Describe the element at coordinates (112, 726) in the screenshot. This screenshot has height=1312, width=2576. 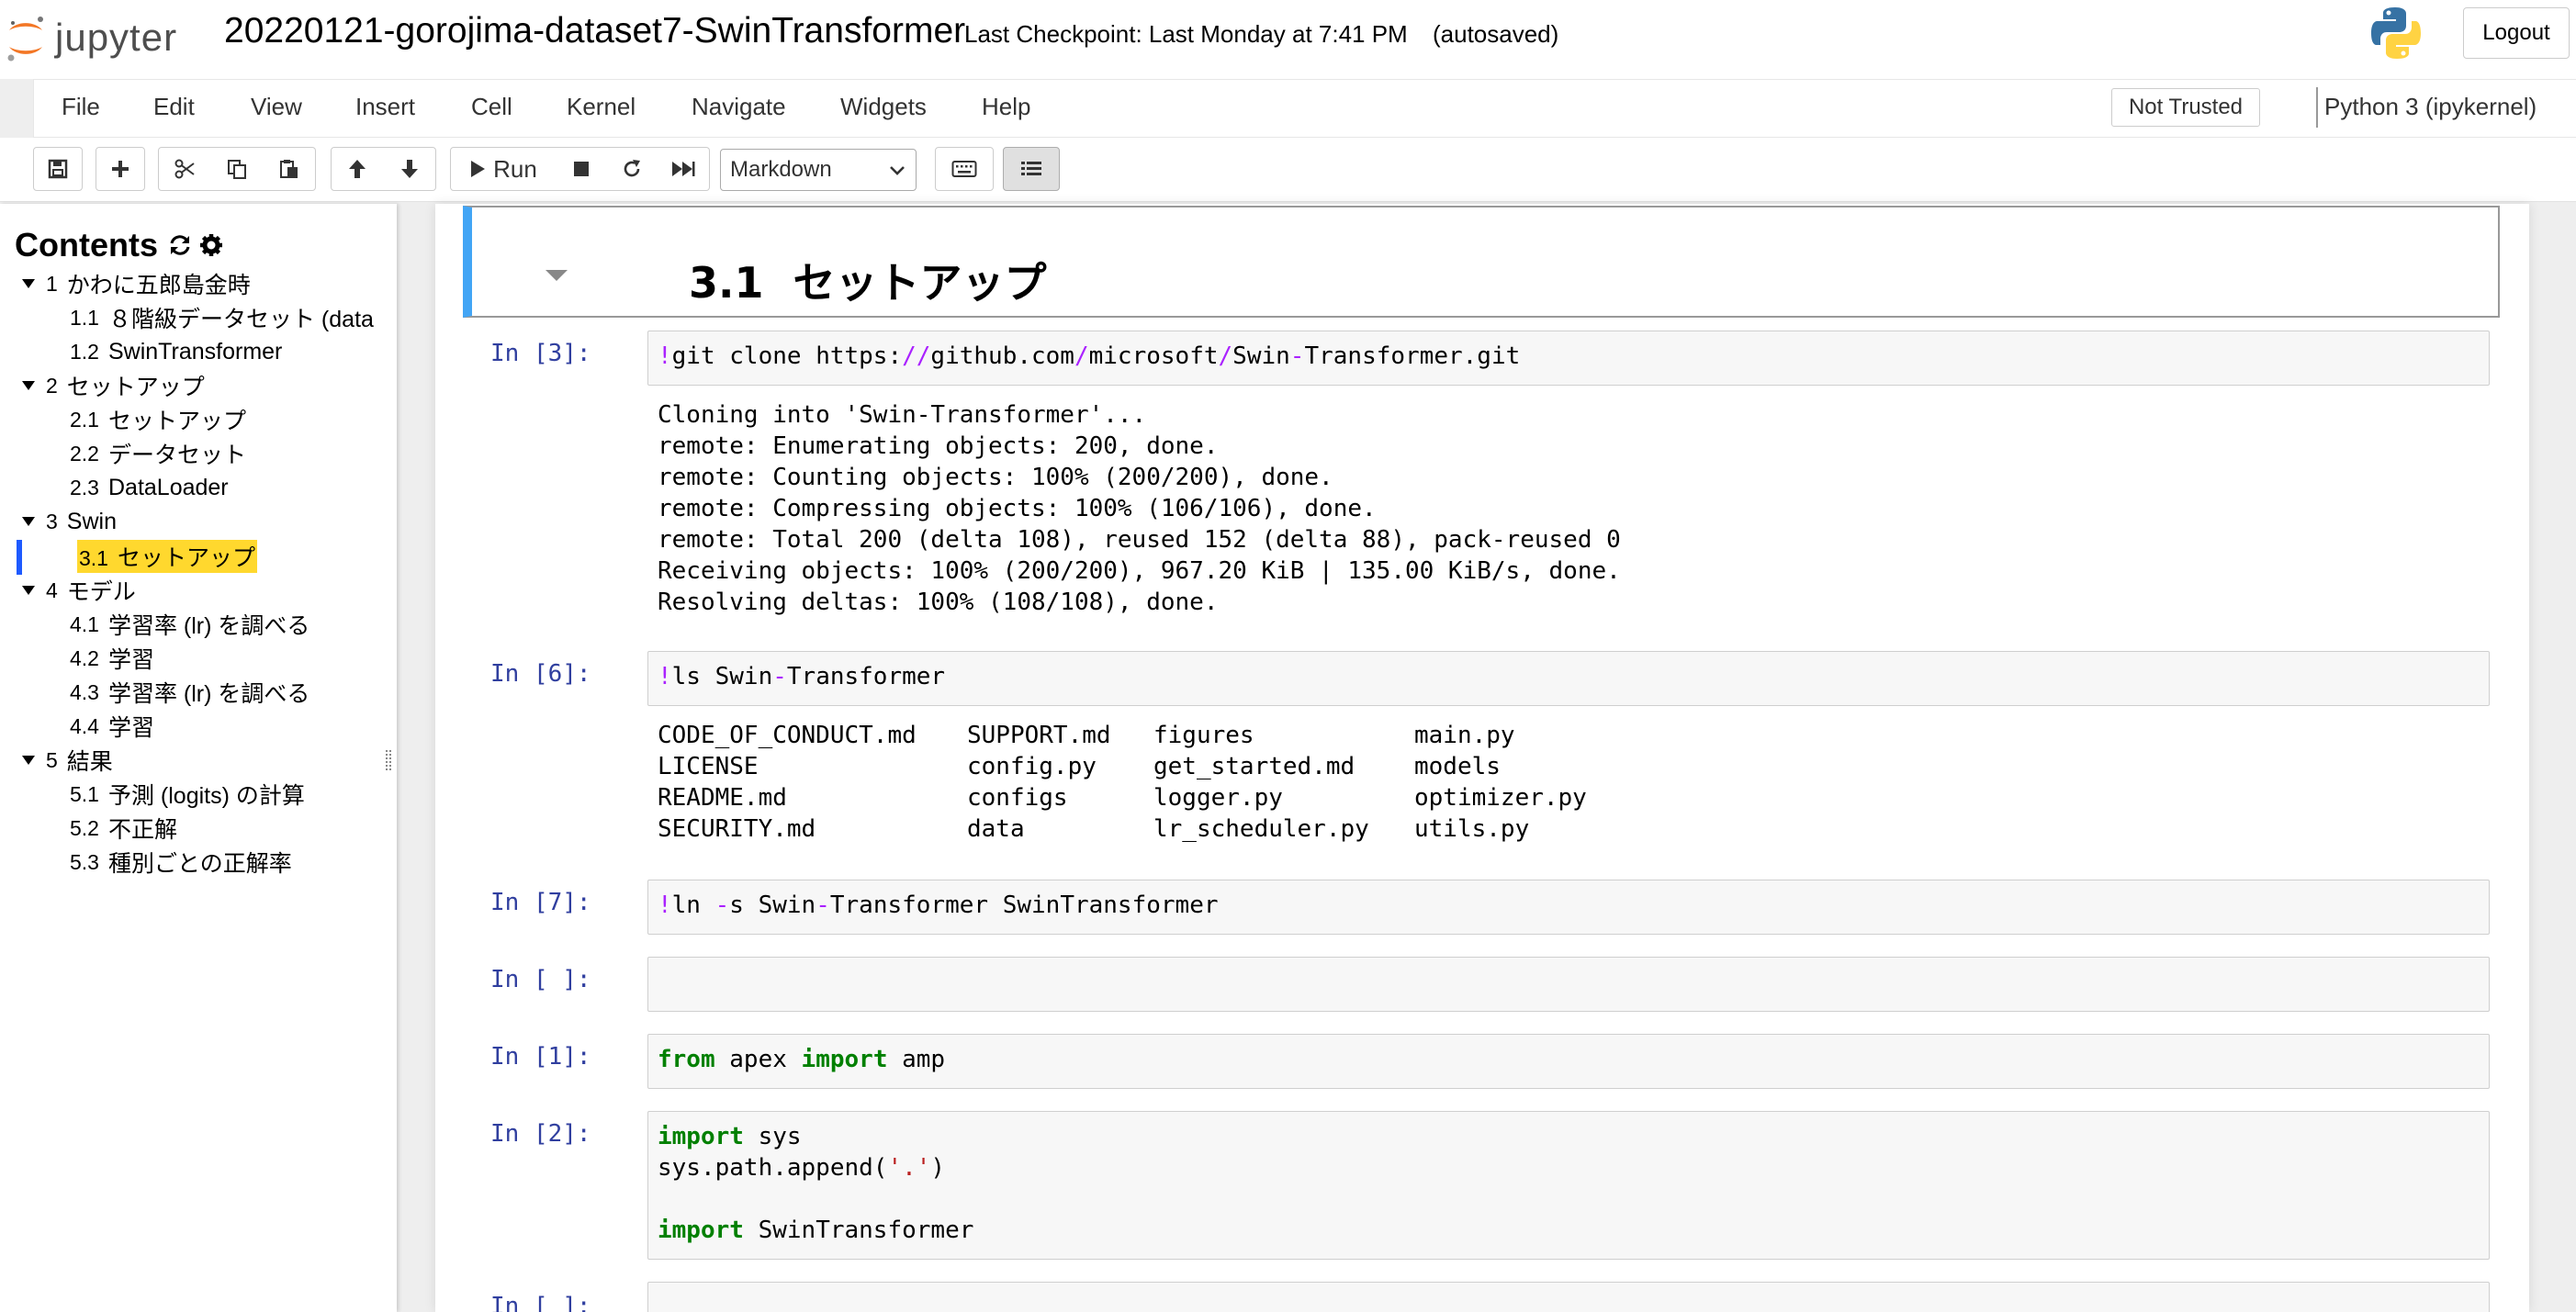
I see `toc-item-4-4: 4.4 学習` at that location.